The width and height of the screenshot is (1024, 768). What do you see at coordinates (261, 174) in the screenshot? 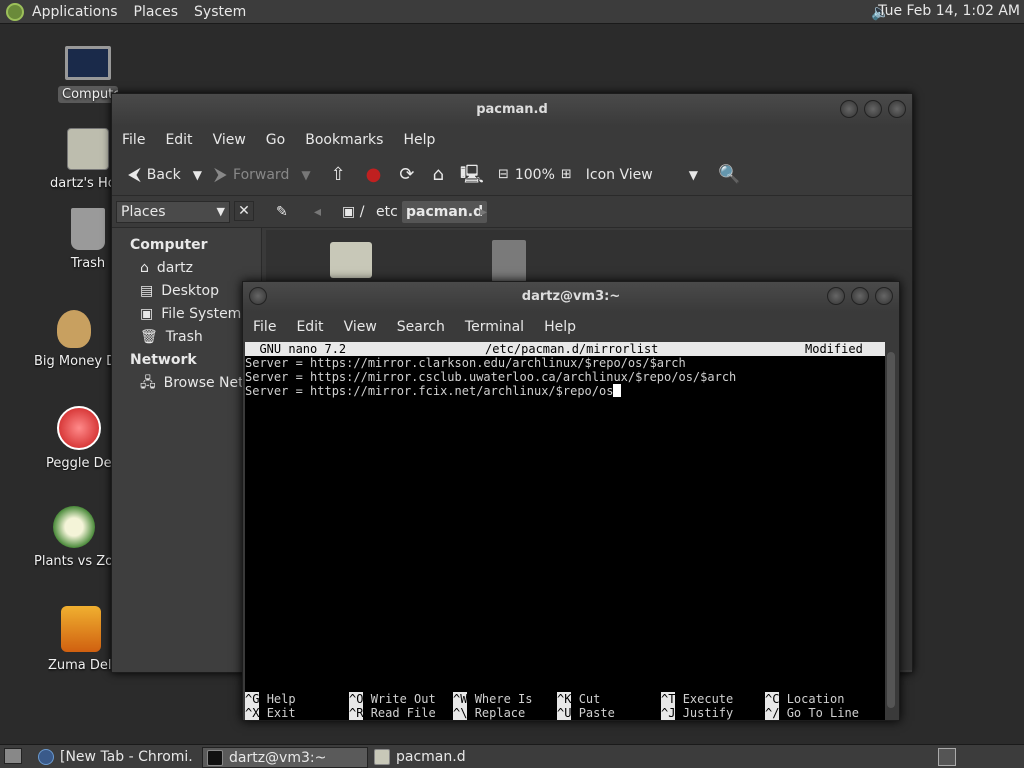
I see `forward-label: Forward` at bounding box center [261, 174].